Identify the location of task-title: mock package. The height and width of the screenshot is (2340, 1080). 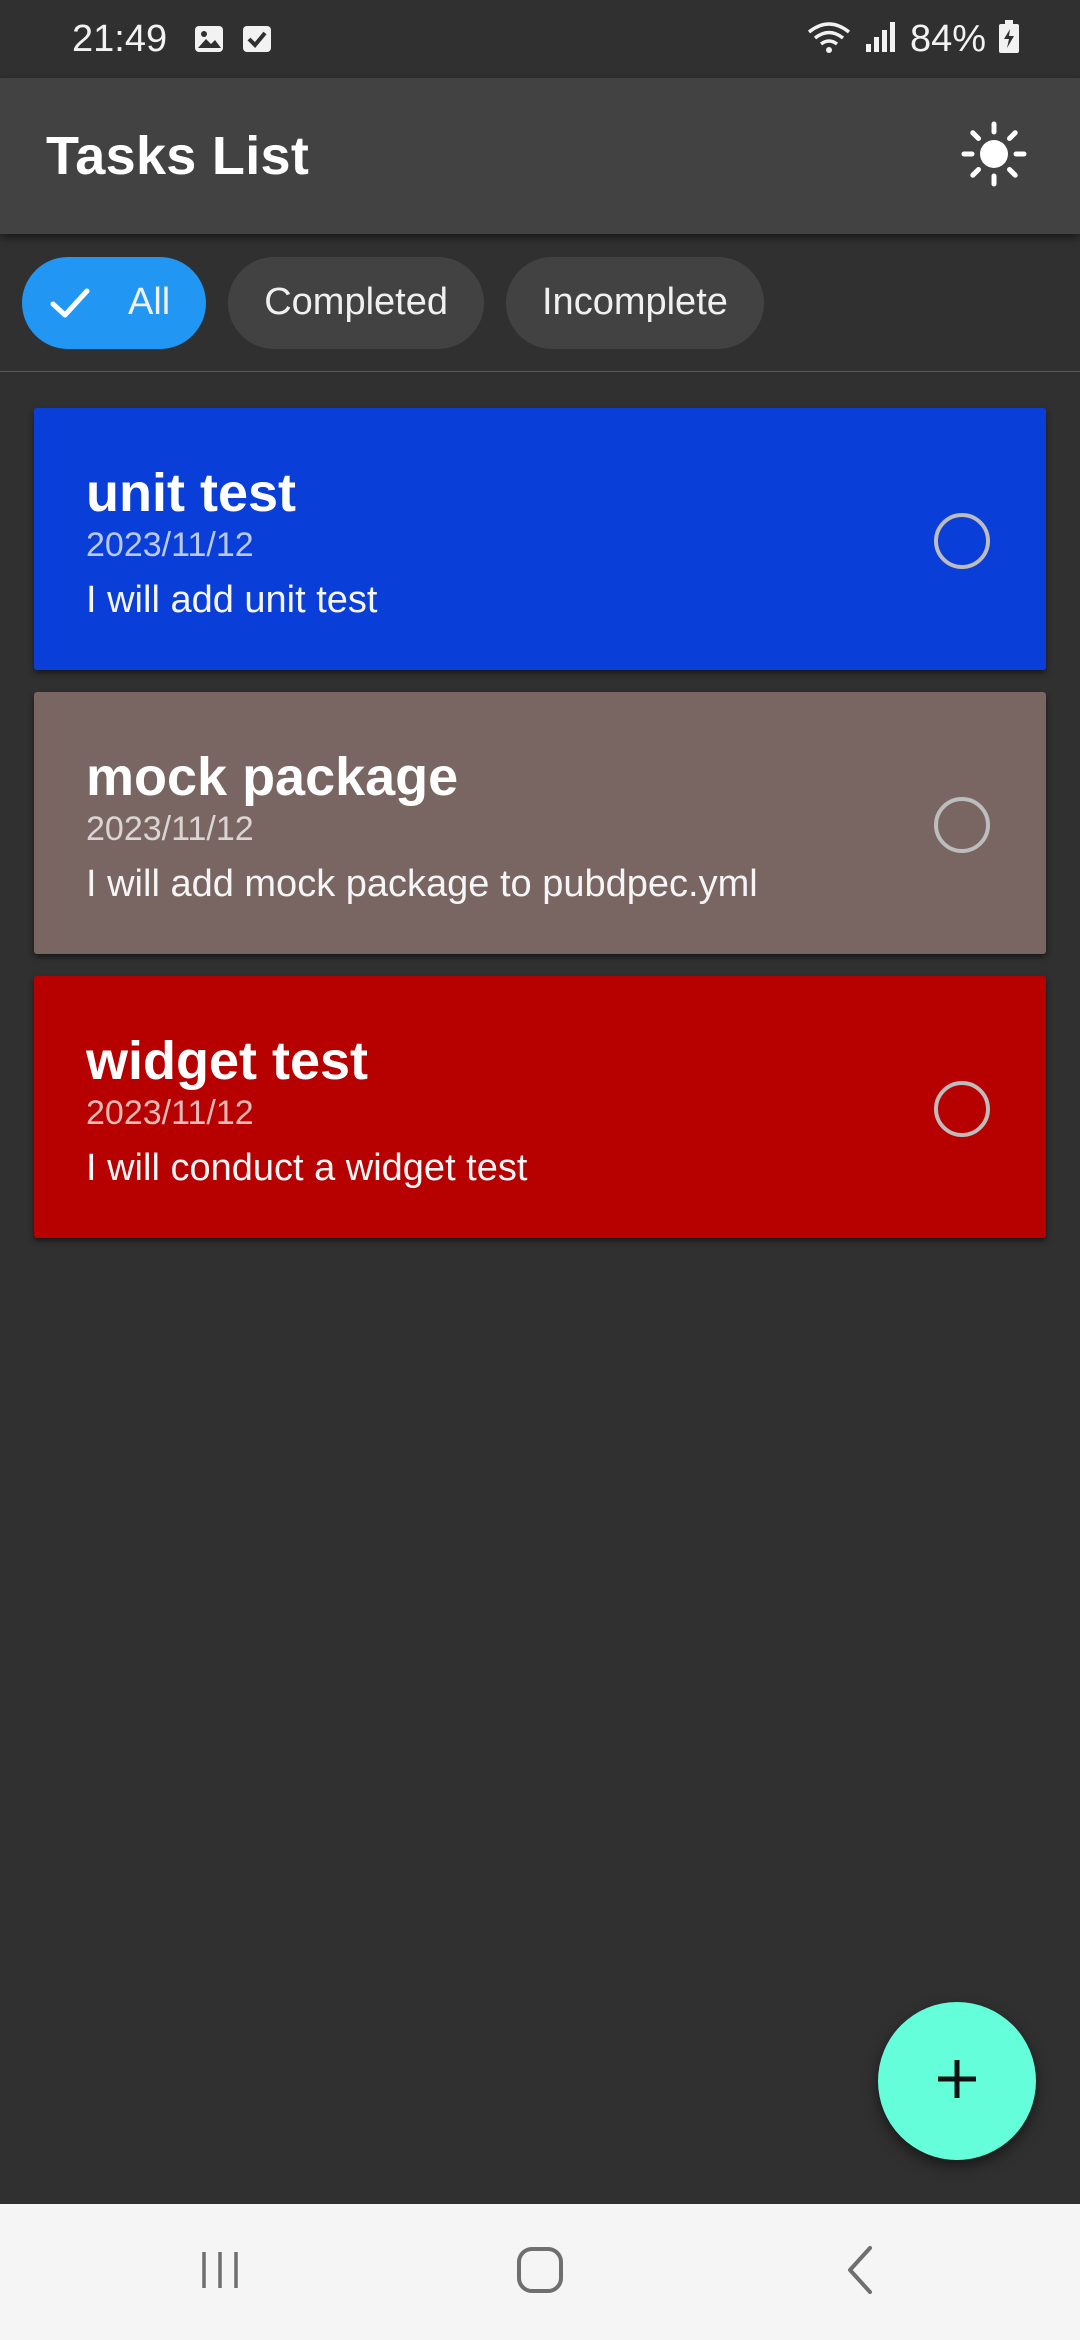
(272, 777).